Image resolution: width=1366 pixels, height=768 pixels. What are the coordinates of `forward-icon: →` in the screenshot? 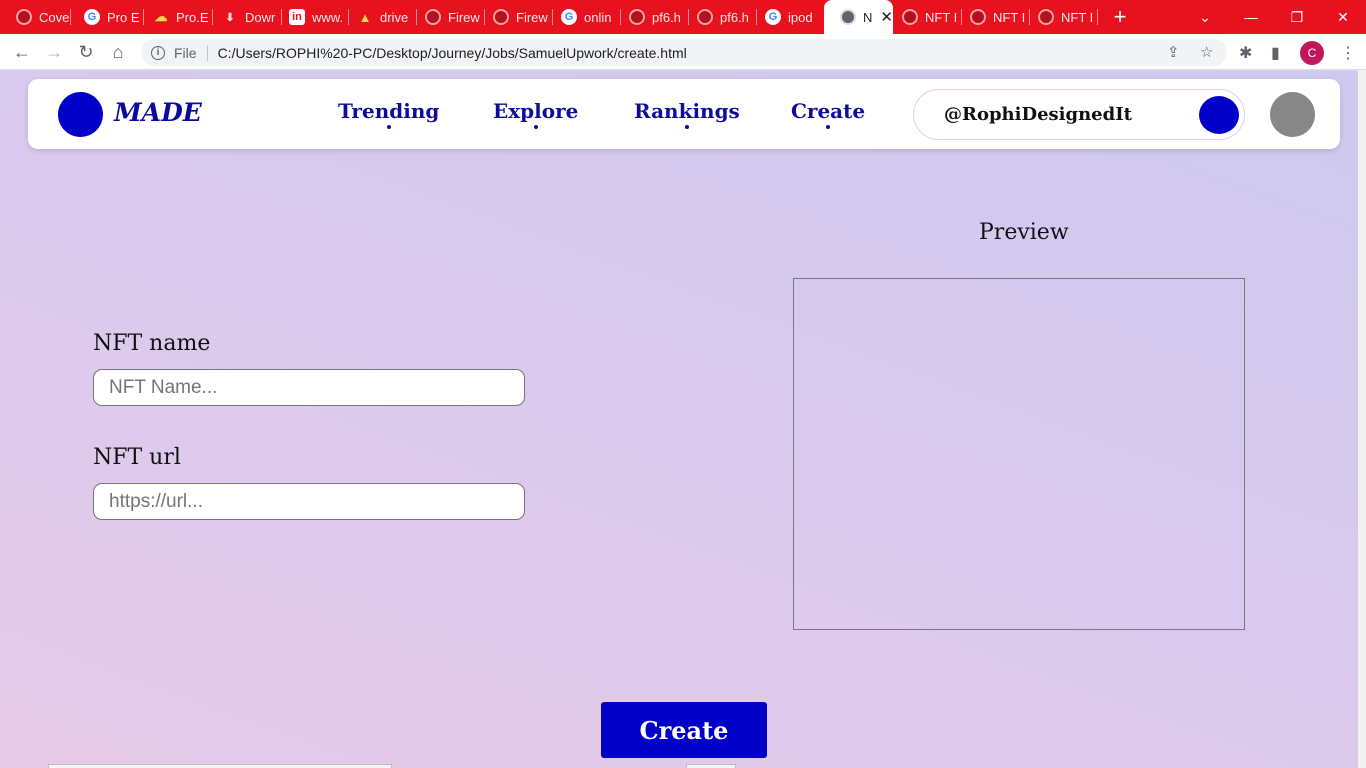 It's located at (54, 52).